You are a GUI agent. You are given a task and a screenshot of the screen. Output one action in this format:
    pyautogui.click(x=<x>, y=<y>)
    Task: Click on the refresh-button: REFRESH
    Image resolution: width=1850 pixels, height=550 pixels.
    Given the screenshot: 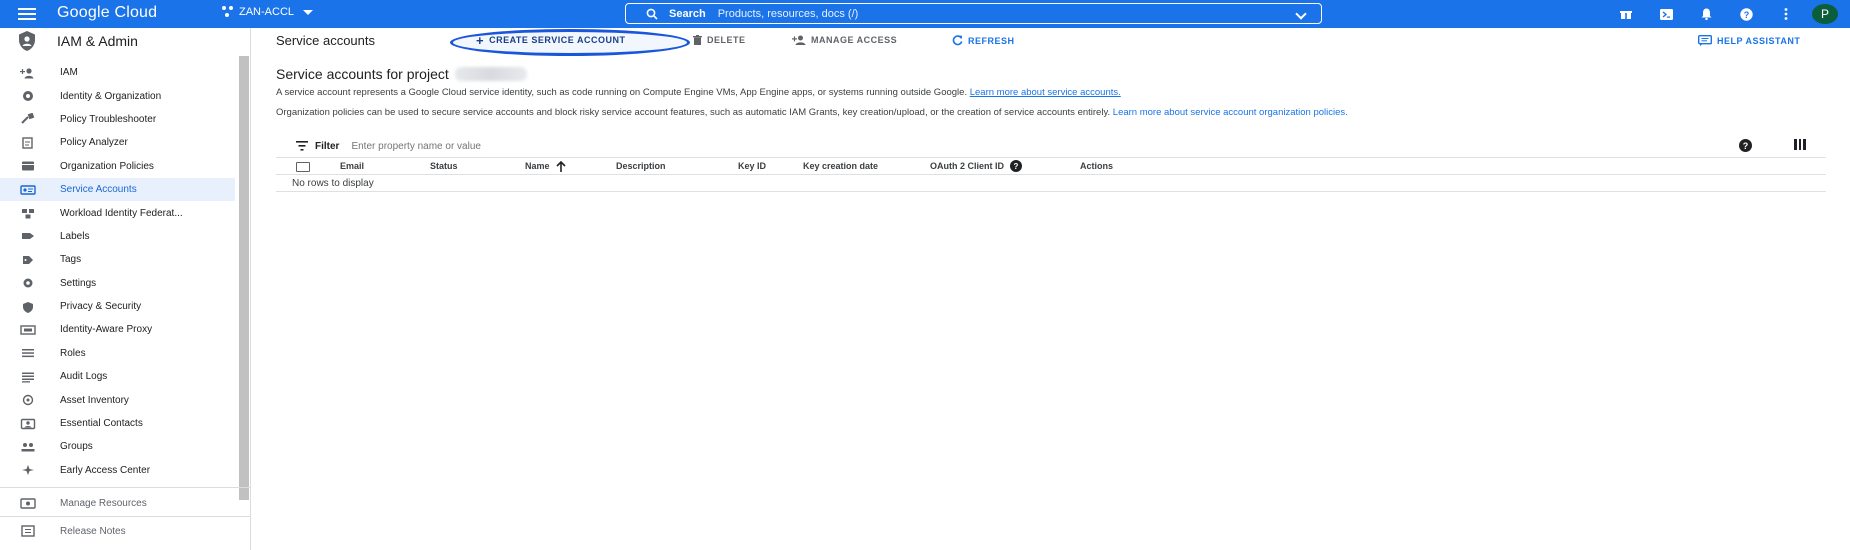 What is the action you would take?
    pyautogui.click(x=983, y=40)
    